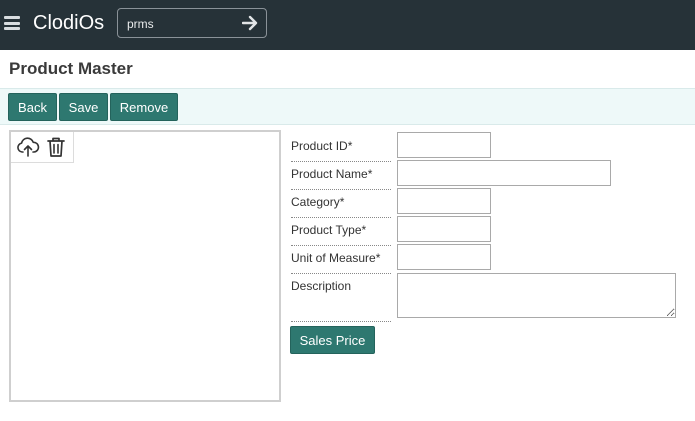  I want to click on product-type-label: Product Type*, so click(341, 232).